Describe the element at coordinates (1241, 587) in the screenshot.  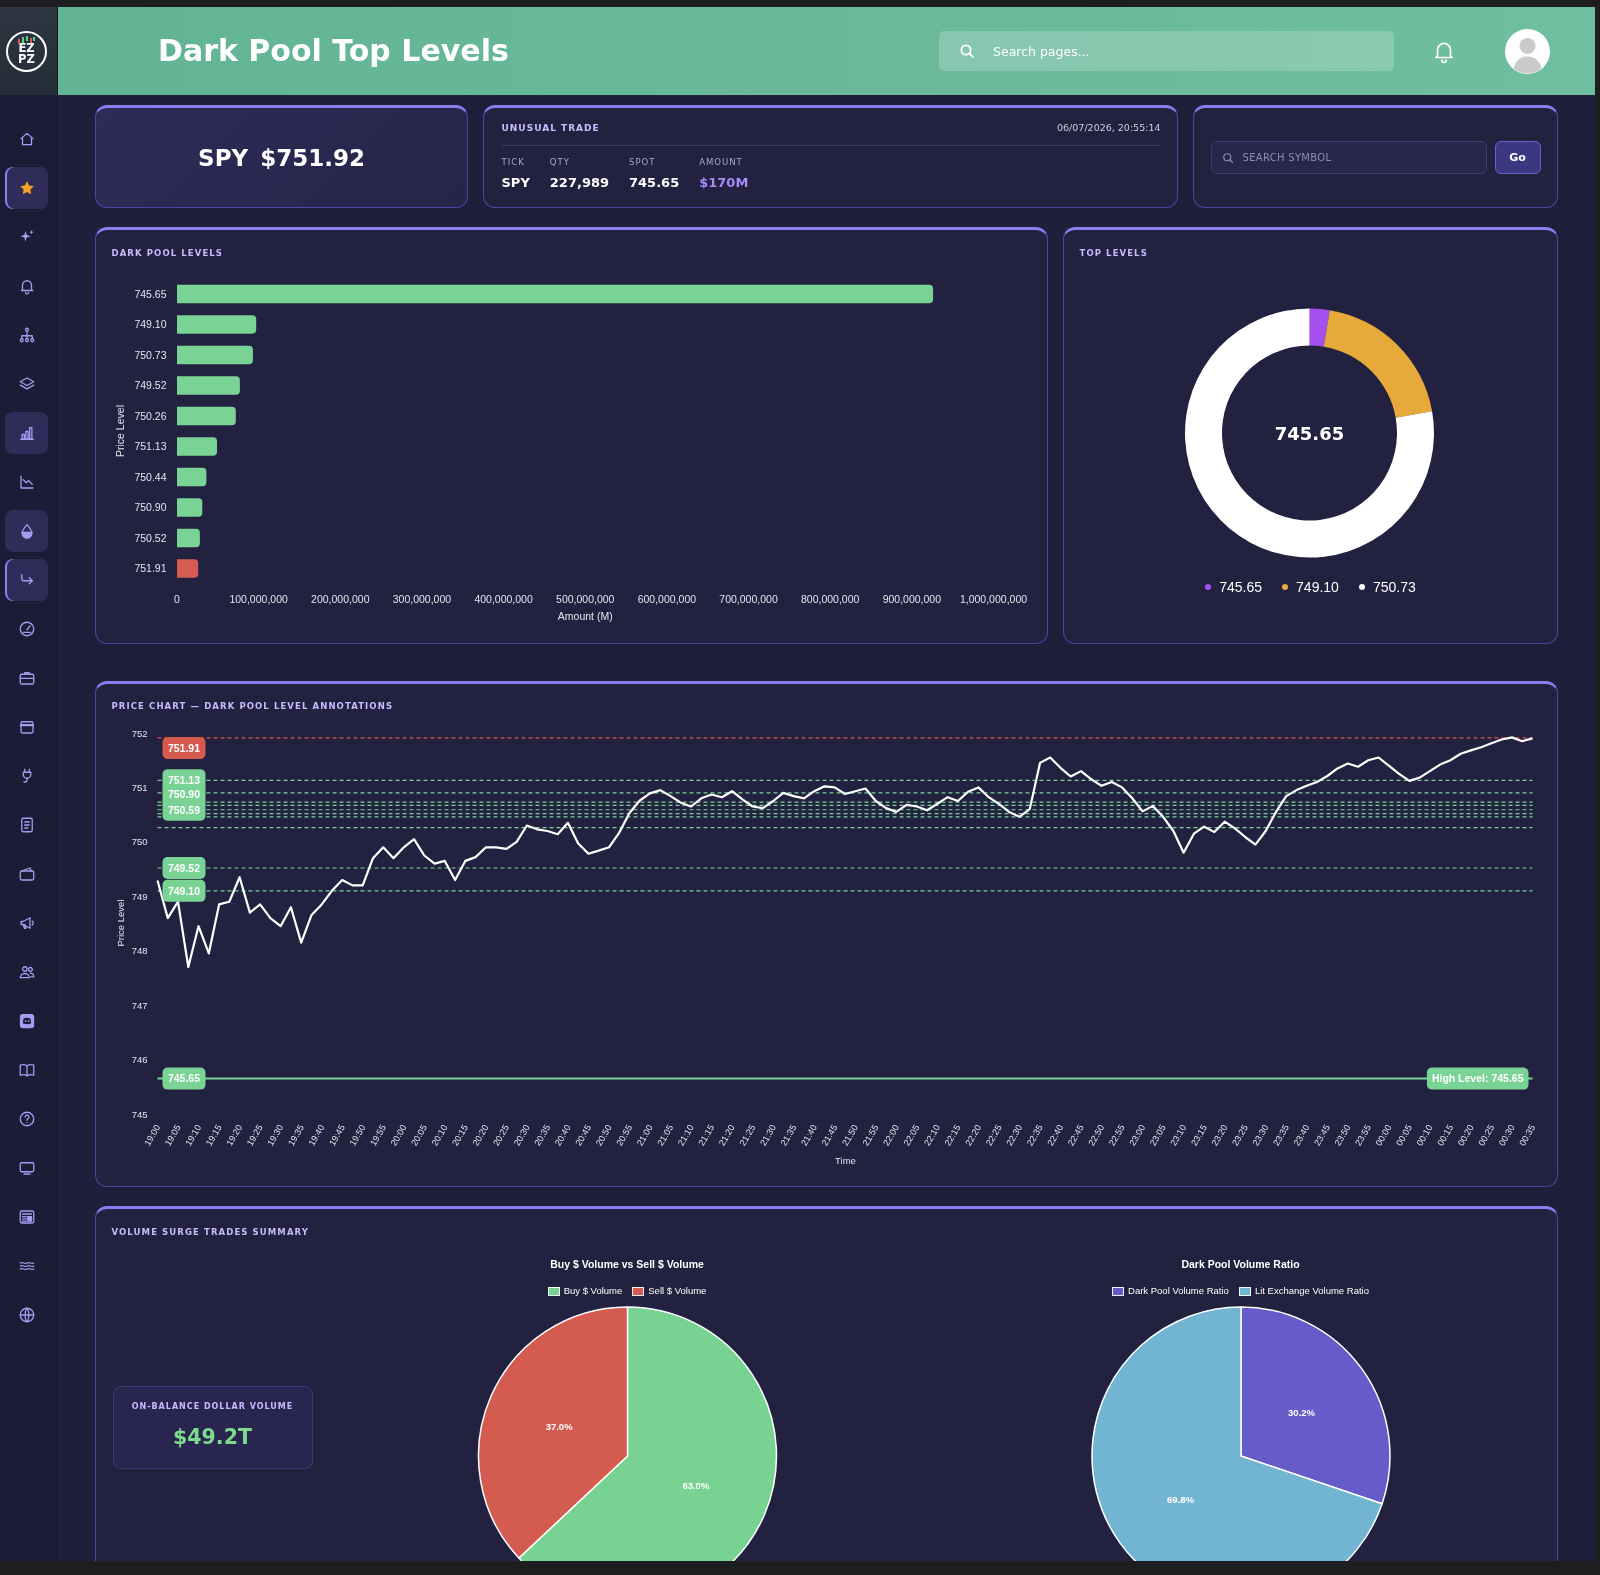
I see `legend-label: 745.65` at that location.